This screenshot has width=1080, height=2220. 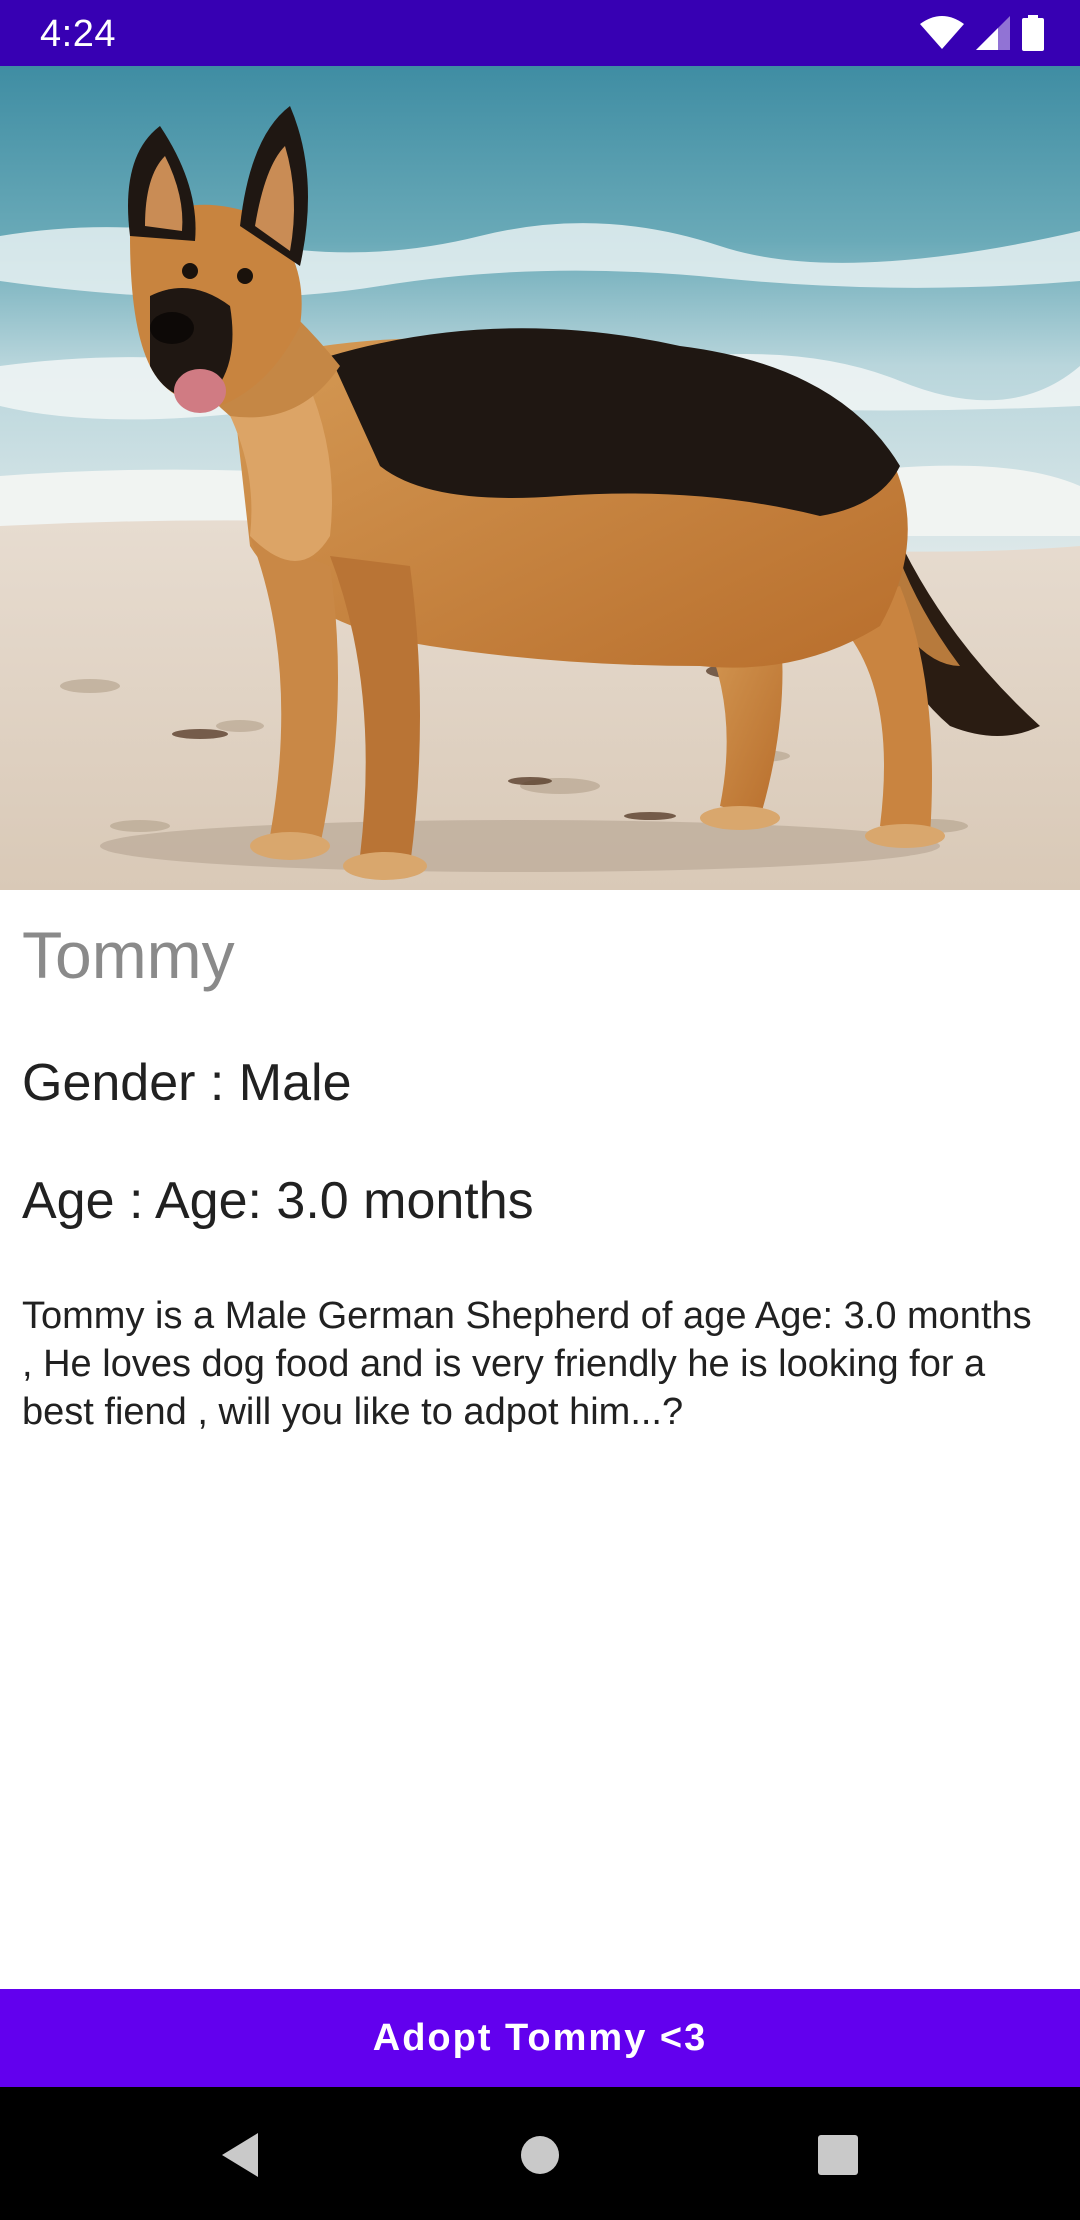 I want to click on home-icon, so click(x=540, y=2155).